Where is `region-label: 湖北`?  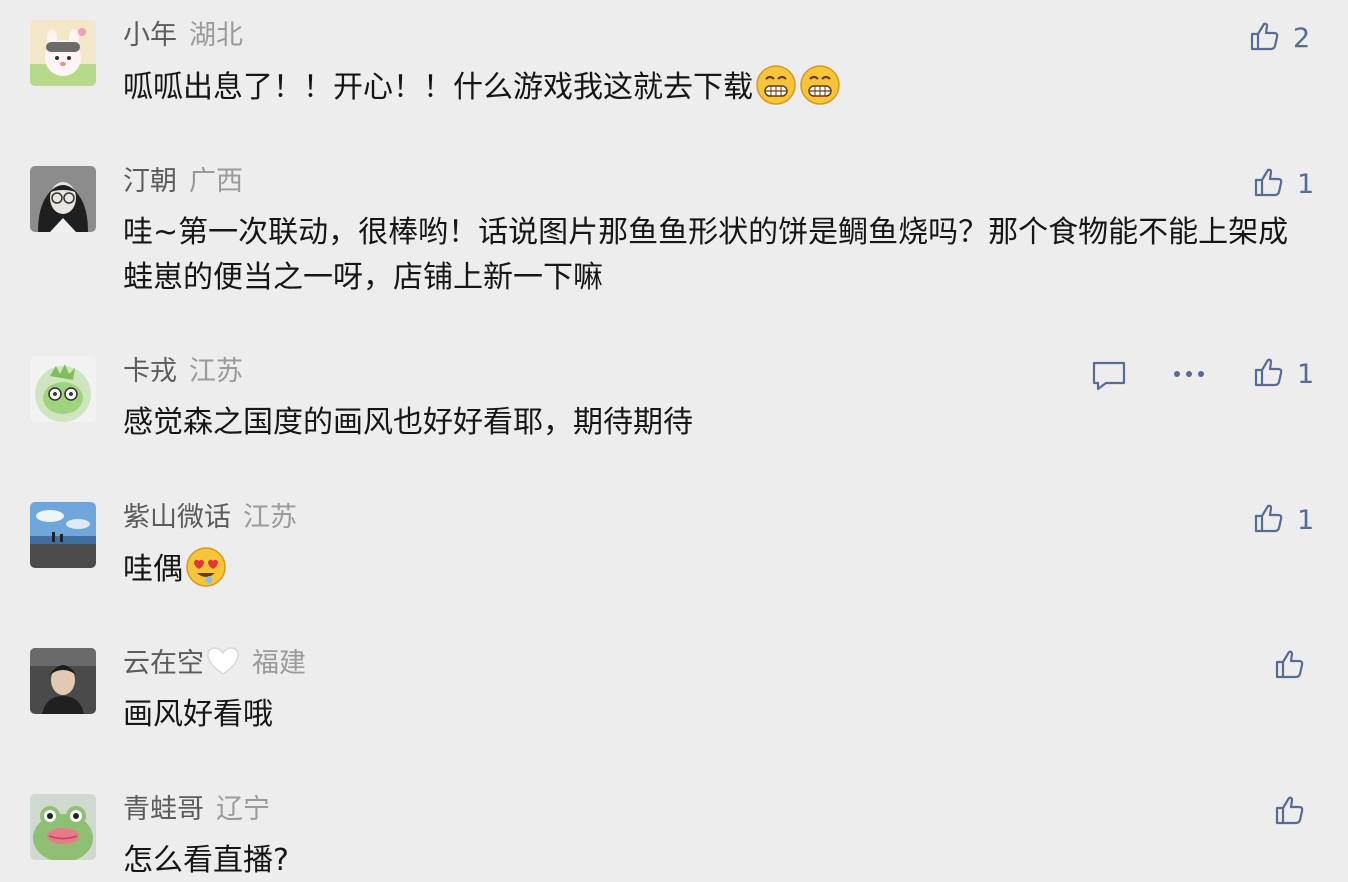
region-label: 湖北 is located at coordinates (216, 35).